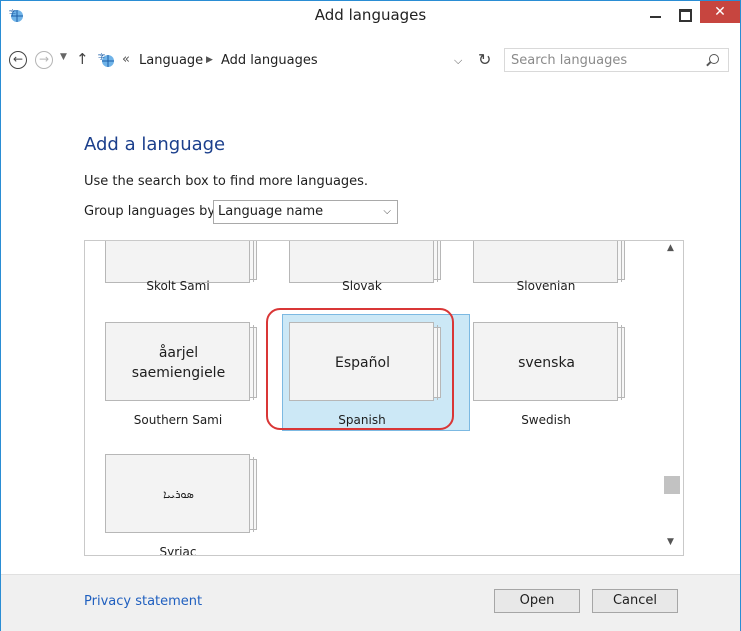 The width and height of the screenshot is (741, 631). What do you see at coordinates (546, 420) in the screenshot?
I see `language-name: Swedish` at bounding box center [546, 420].